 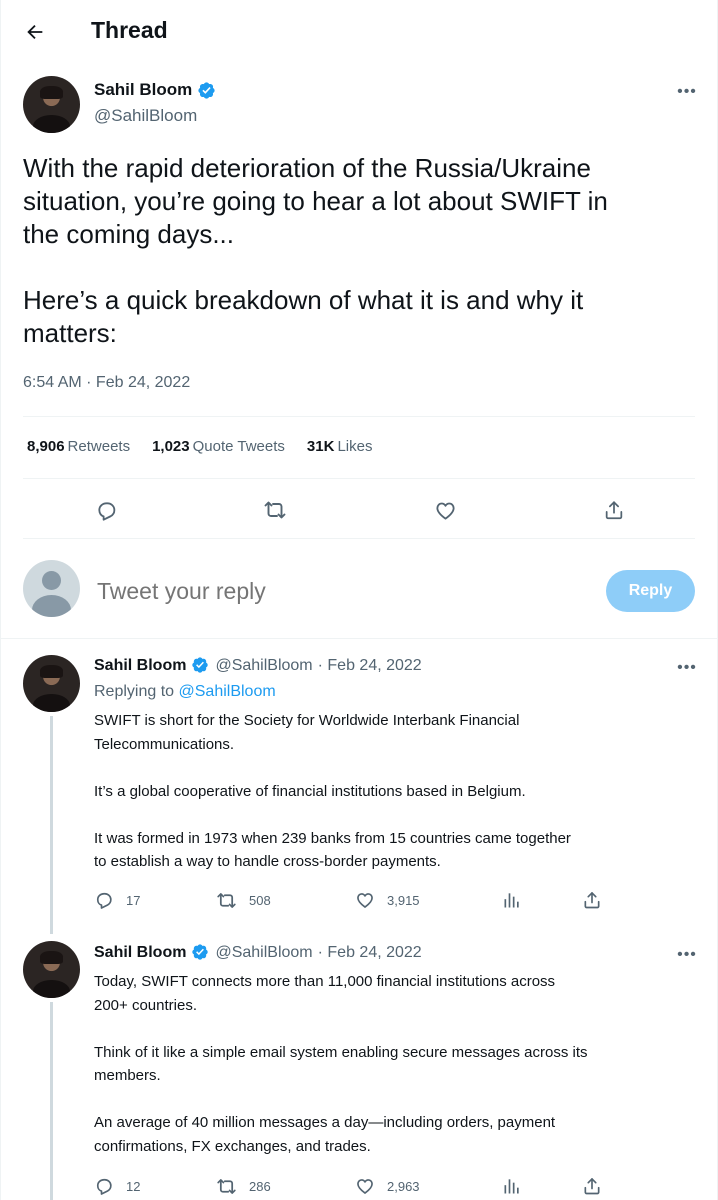 I want to click on tweet-actions, so click(x=360, y=510).